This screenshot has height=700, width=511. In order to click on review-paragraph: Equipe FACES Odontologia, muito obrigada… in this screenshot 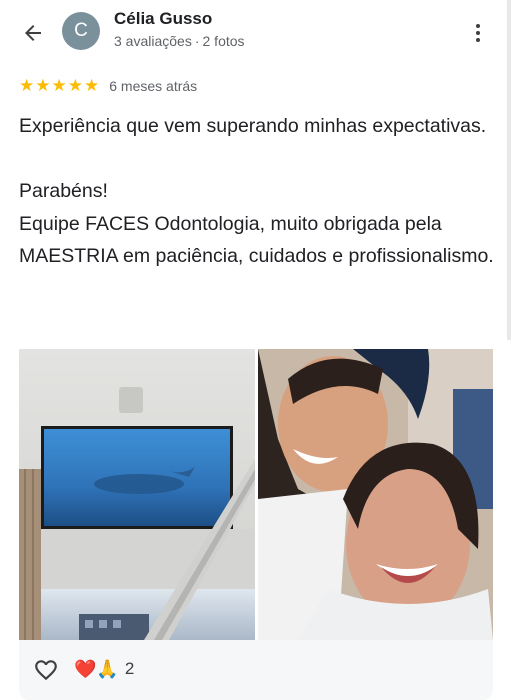, I will do `click(256, 240)`.